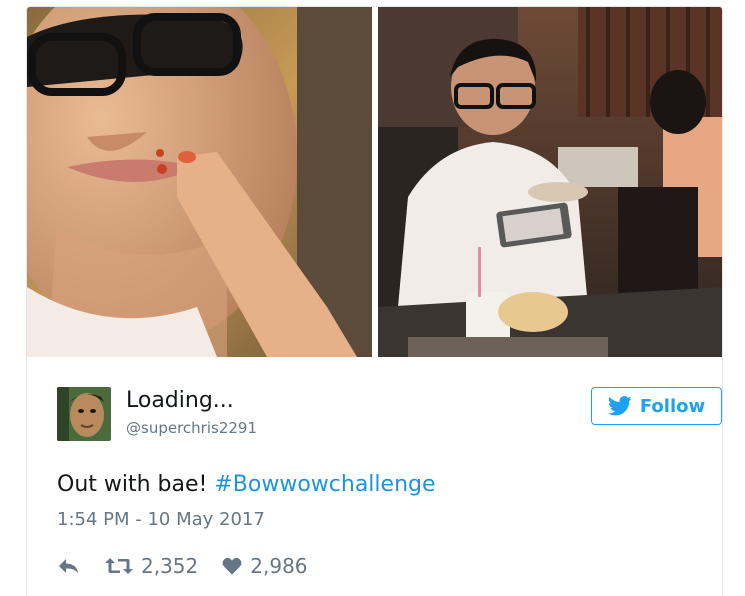  I want to click on avatar-face-image, so click(84, 414).